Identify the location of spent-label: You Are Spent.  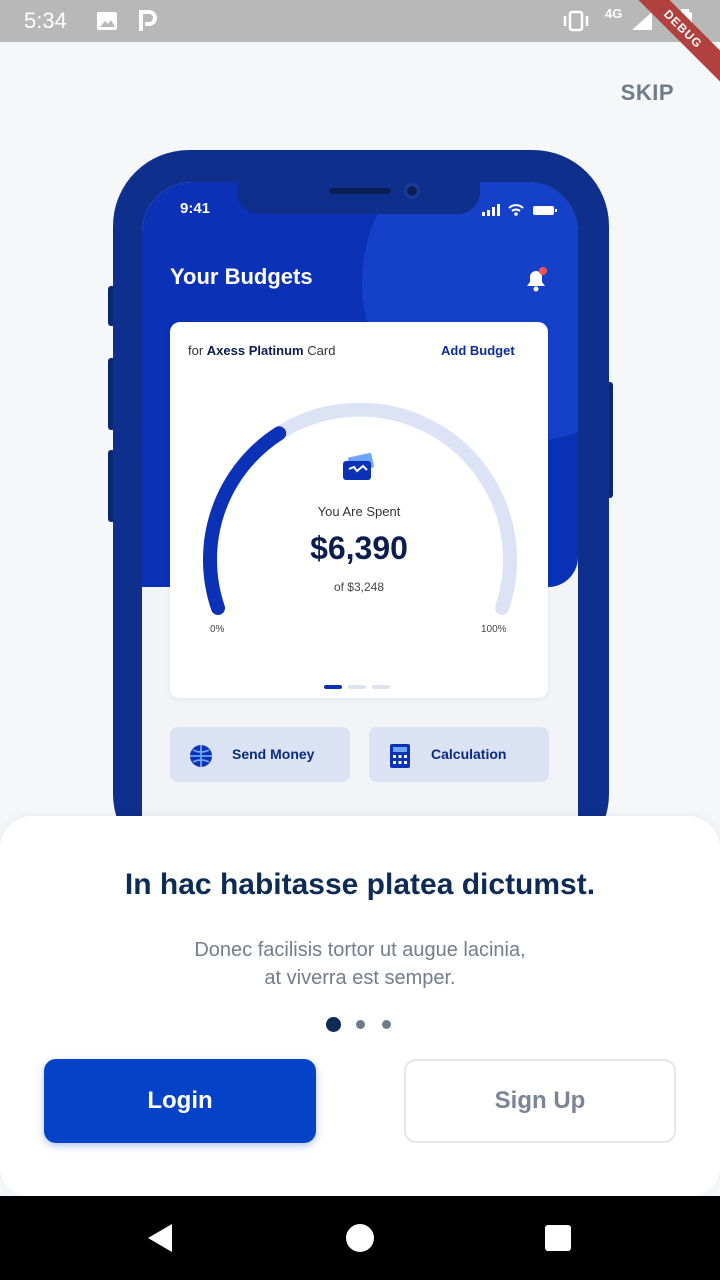
(359, 511).